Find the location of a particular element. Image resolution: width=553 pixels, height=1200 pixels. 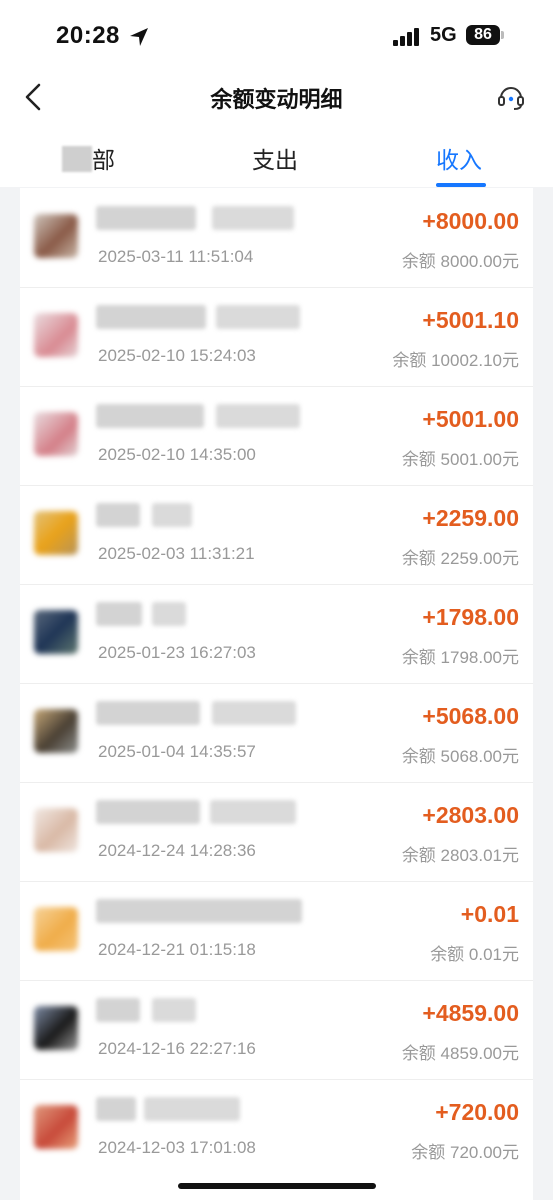

transaction-amount: +0.01 is located at coordinates (489, 914).